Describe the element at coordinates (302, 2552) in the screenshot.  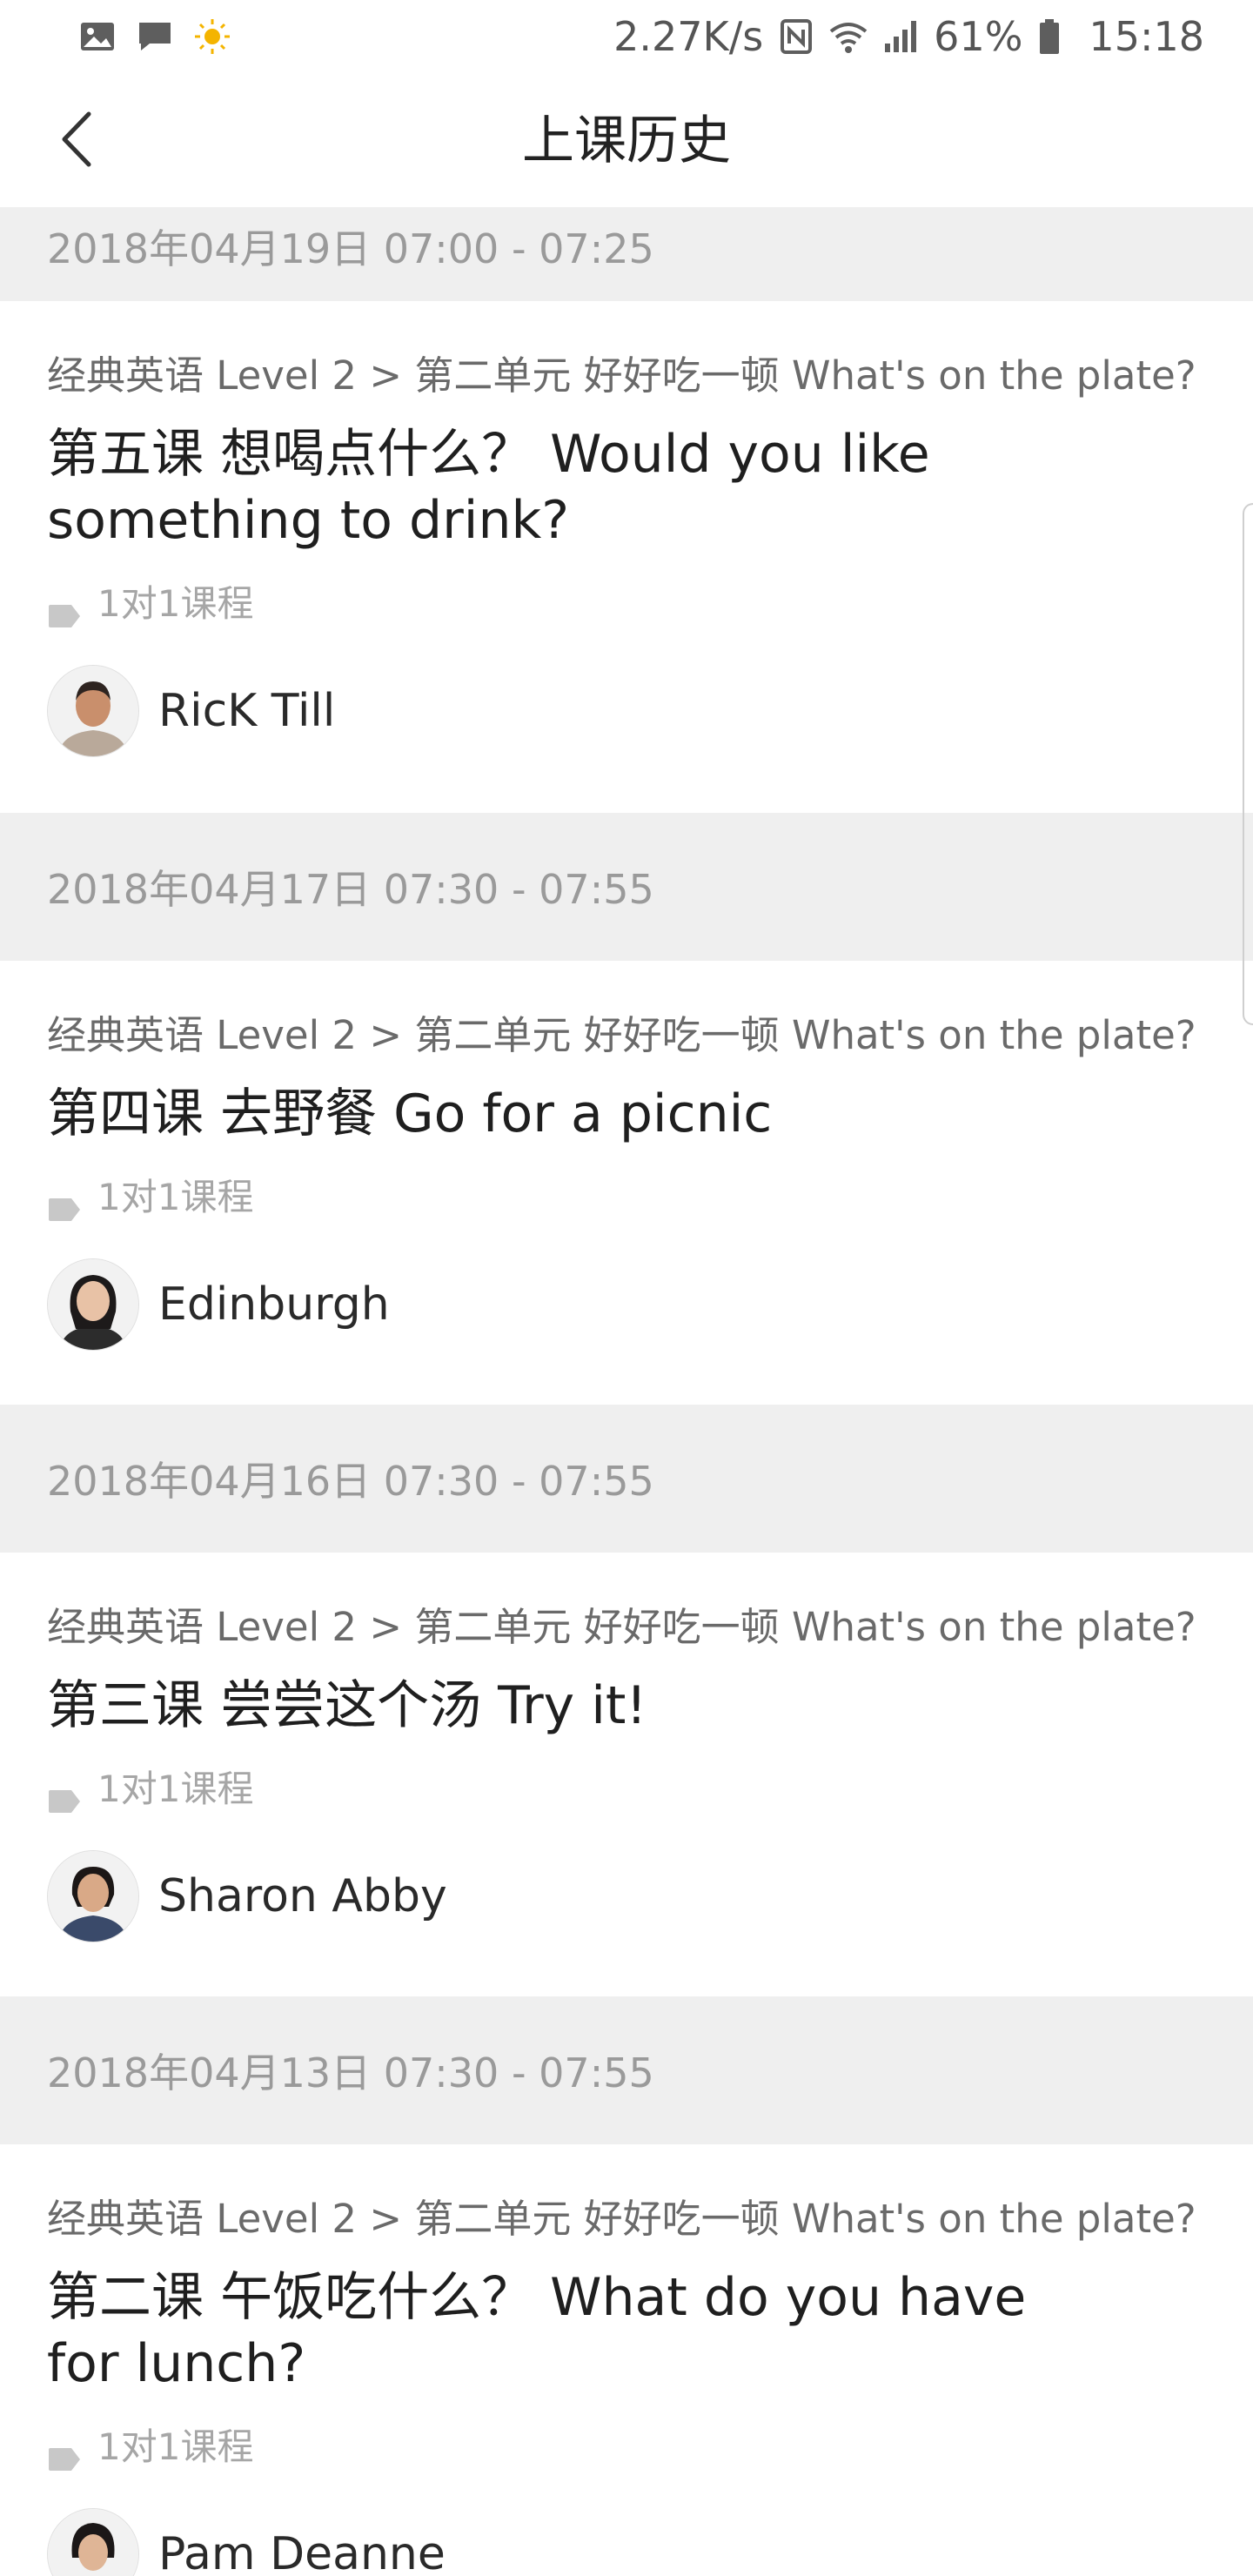
I see `teacher-name: Pam Deanne` at that location.